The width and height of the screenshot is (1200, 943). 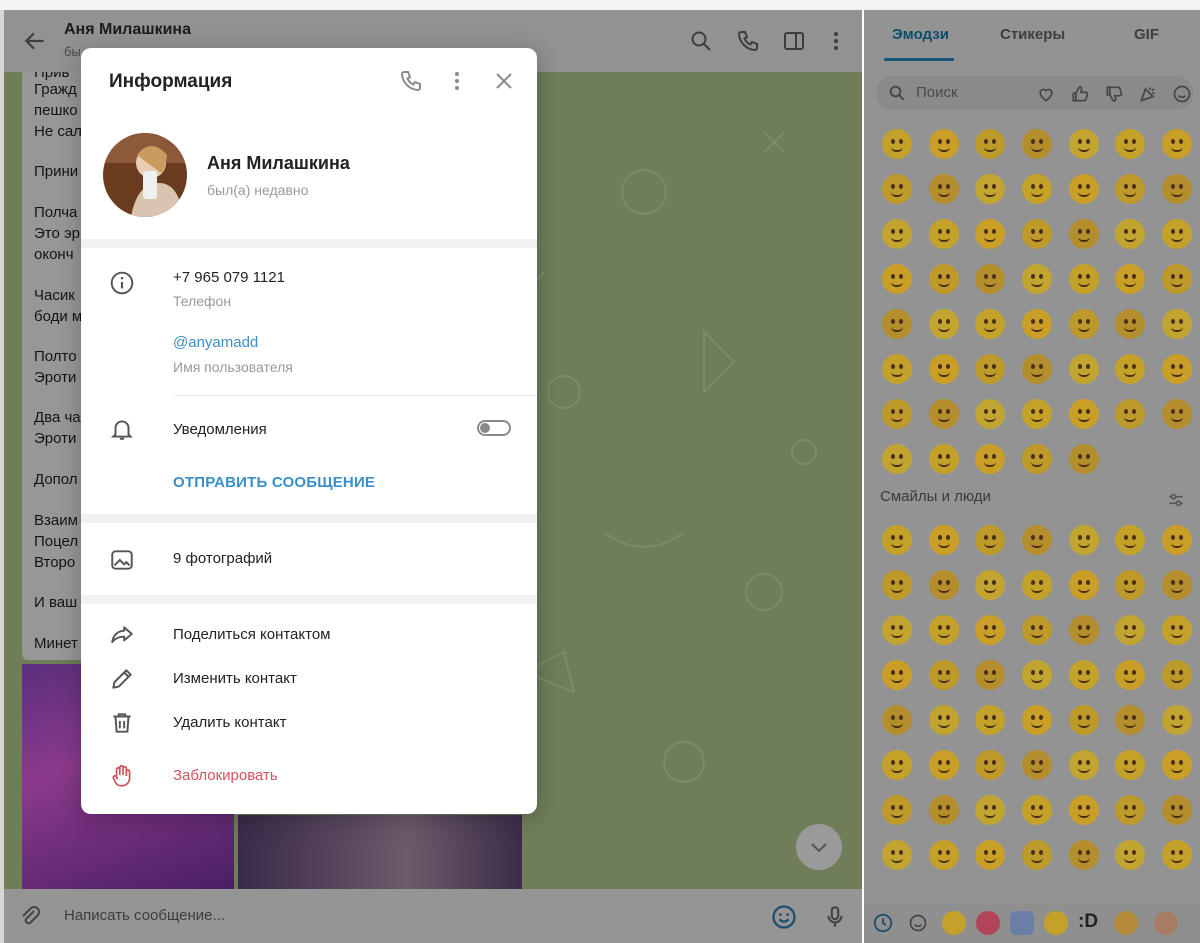 I want to click on heart-category-icon, so click(x=1046, y=94).